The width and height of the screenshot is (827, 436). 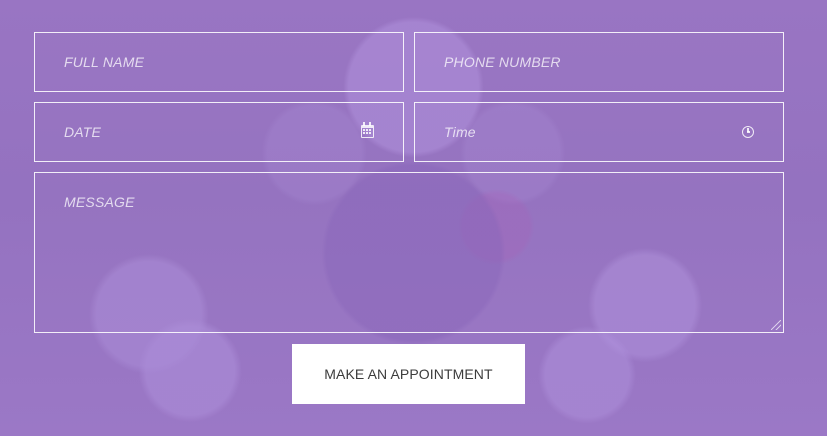 I want to click on time-input: Time, so click(x=599, y=132).